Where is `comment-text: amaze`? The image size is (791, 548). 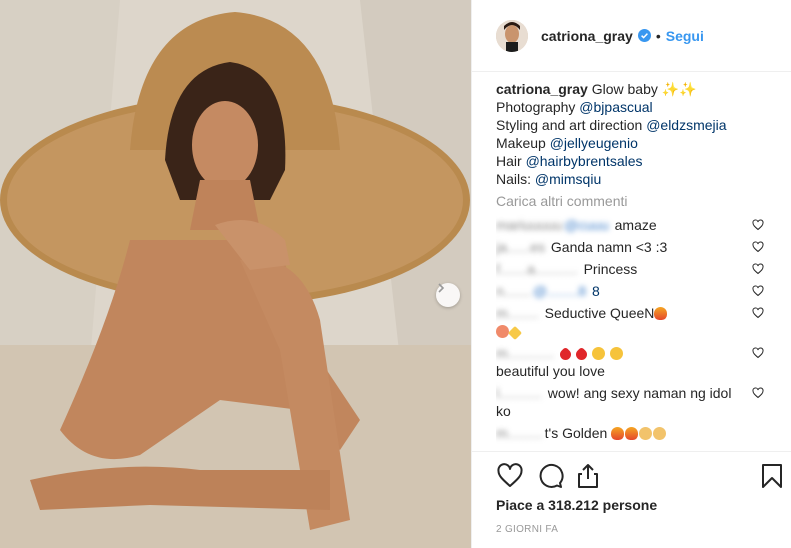
comment-text: amaze is located at coordinates (635, 225).